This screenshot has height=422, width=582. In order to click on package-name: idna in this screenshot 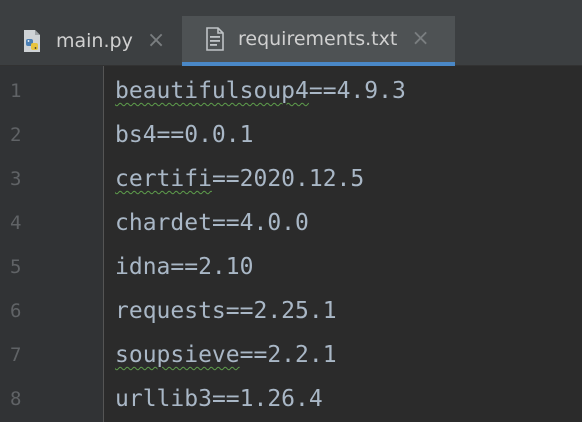, I will do `click(143, 267)`.